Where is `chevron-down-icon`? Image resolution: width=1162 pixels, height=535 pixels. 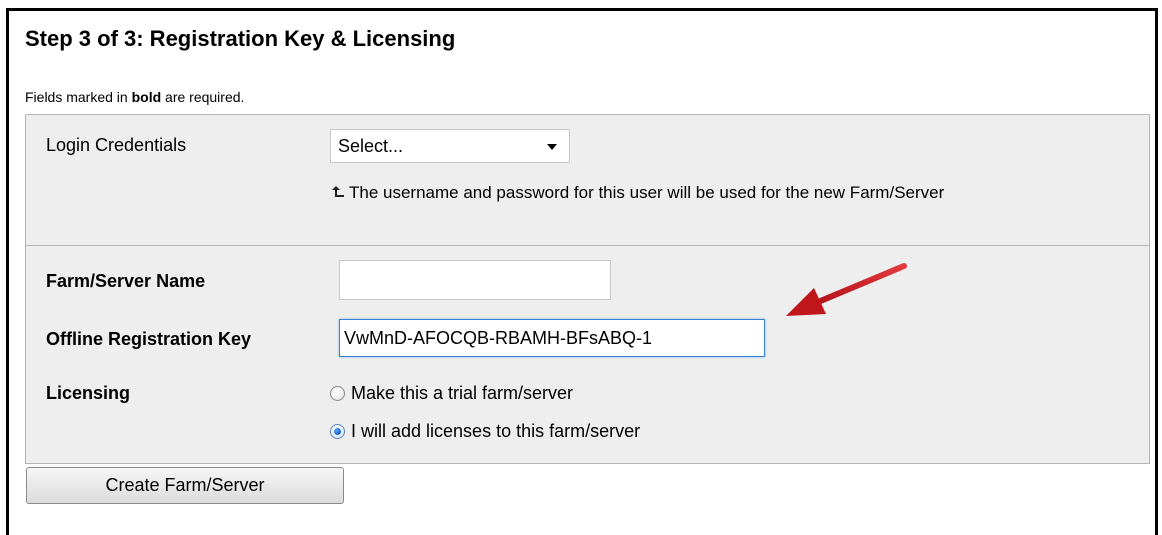 chevron-down-icon is located at coordinates (552, 147).